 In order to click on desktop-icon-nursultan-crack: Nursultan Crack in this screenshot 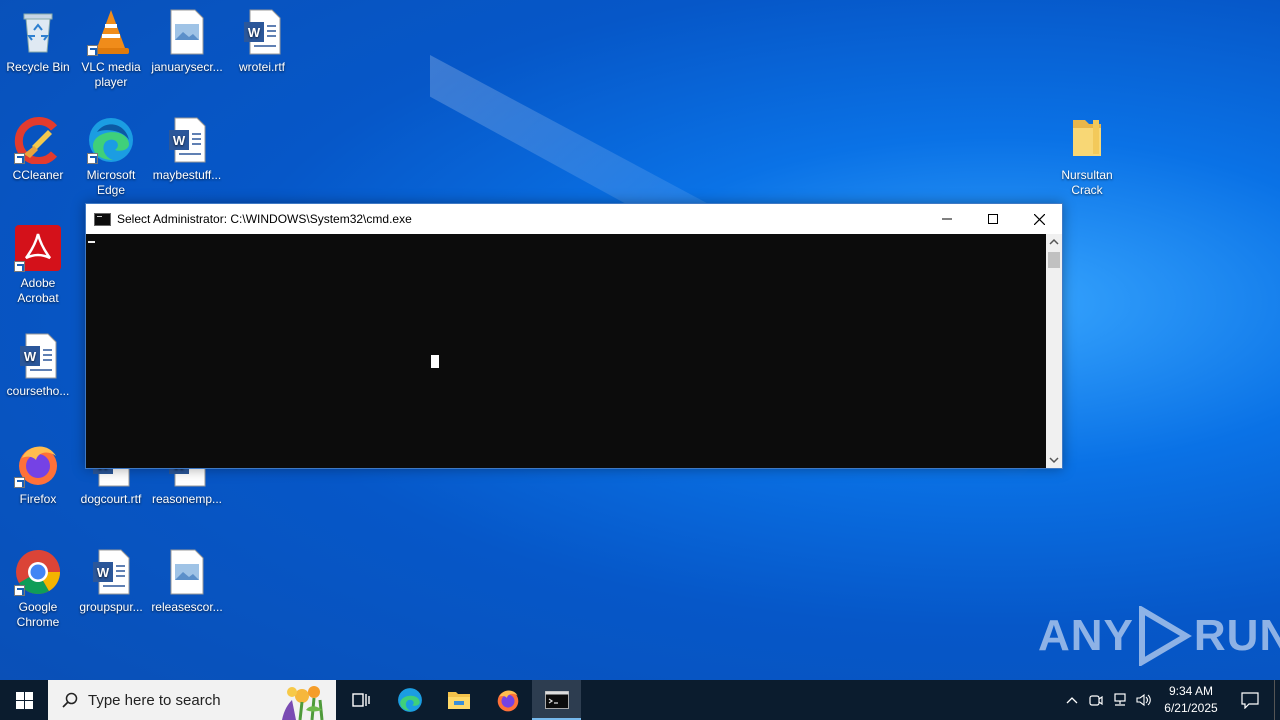, I will do `click(1087, 157)`.